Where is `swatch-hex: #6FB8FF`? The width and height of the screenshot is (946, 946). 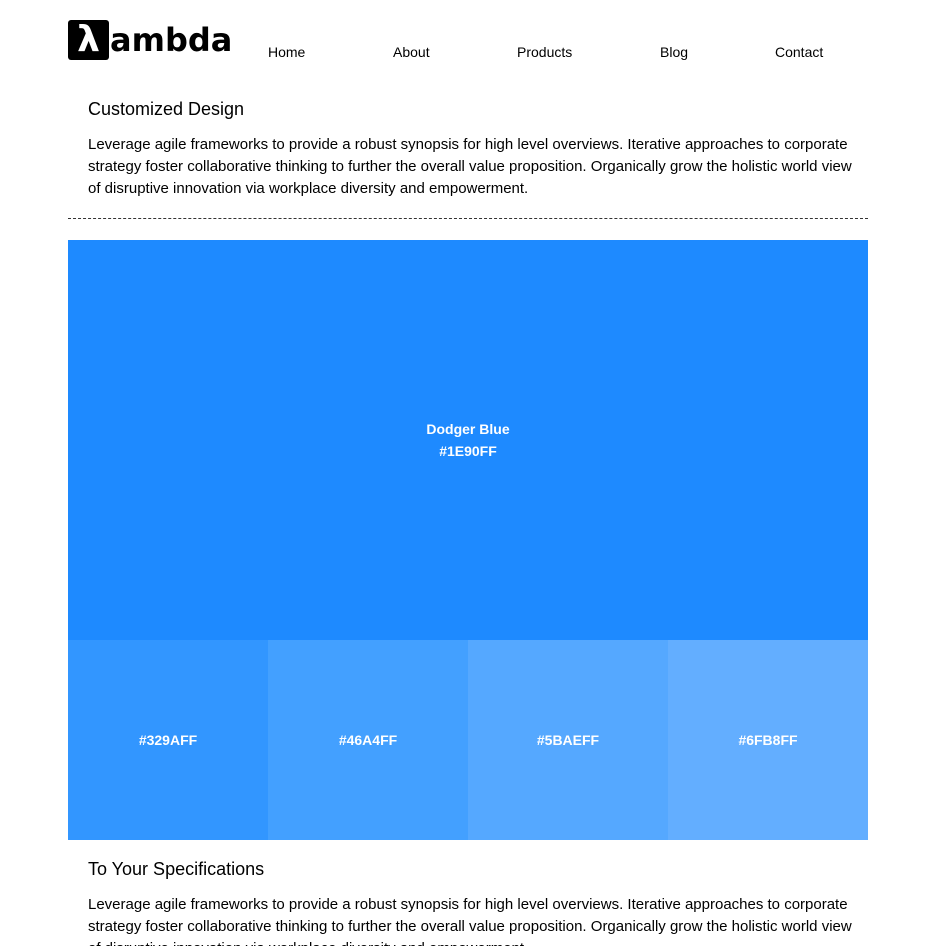
swatch-hex: #6FB8FF is located at coordinates (768, 740).